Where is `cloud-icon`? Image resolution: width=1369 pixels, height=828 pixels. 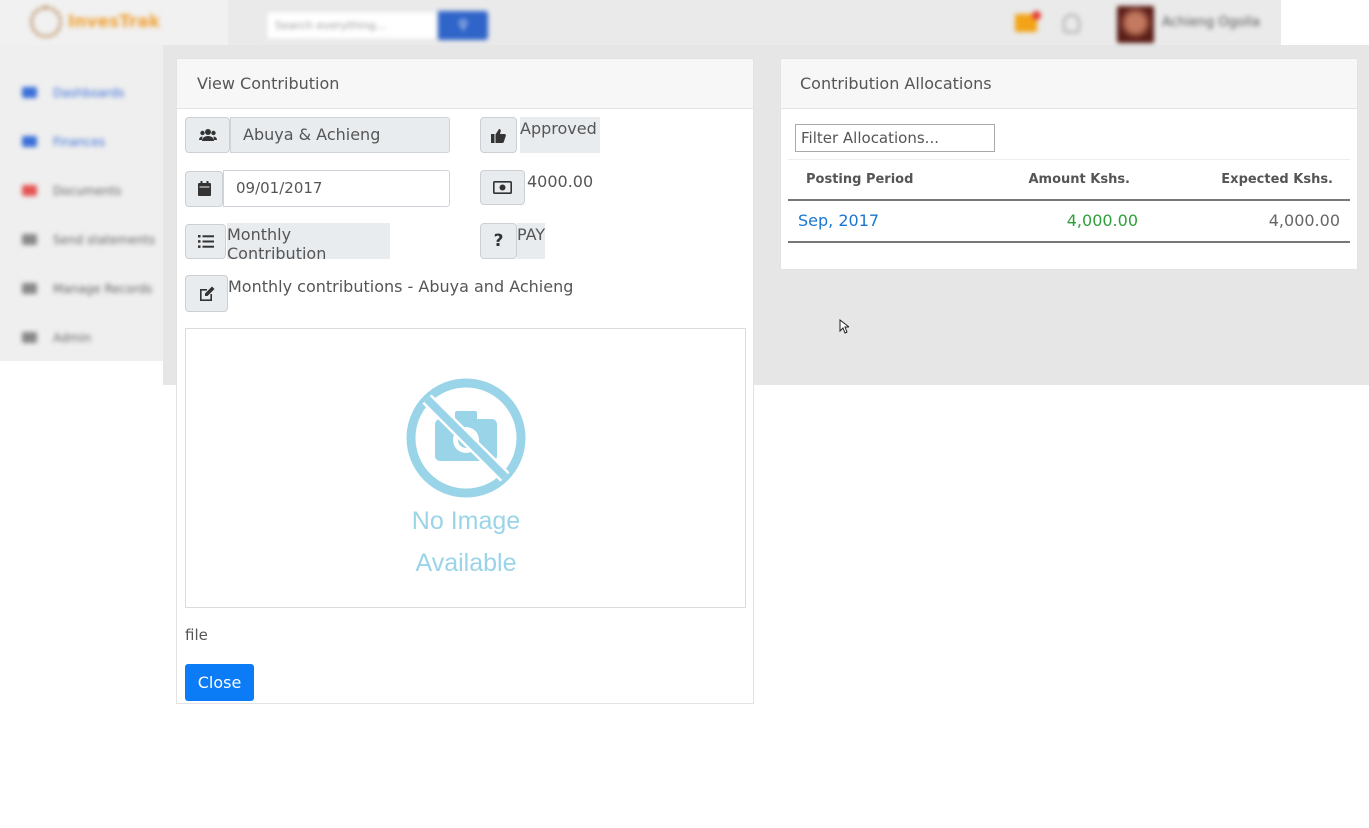 cloud-icon is located at coordinates (29, 92).